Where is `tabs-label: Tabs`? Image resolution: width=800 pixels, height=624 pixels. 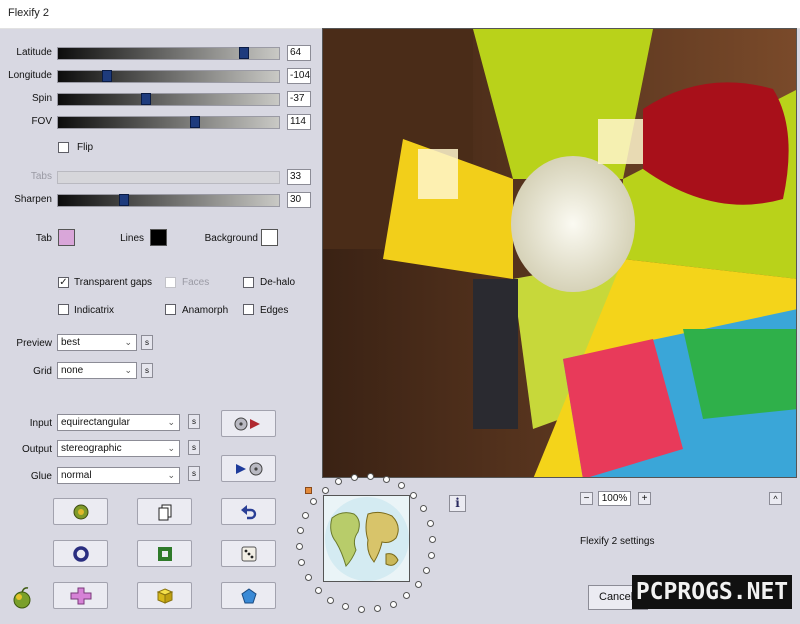 tabs-label: Tabs is located at coordinates (41, 176).